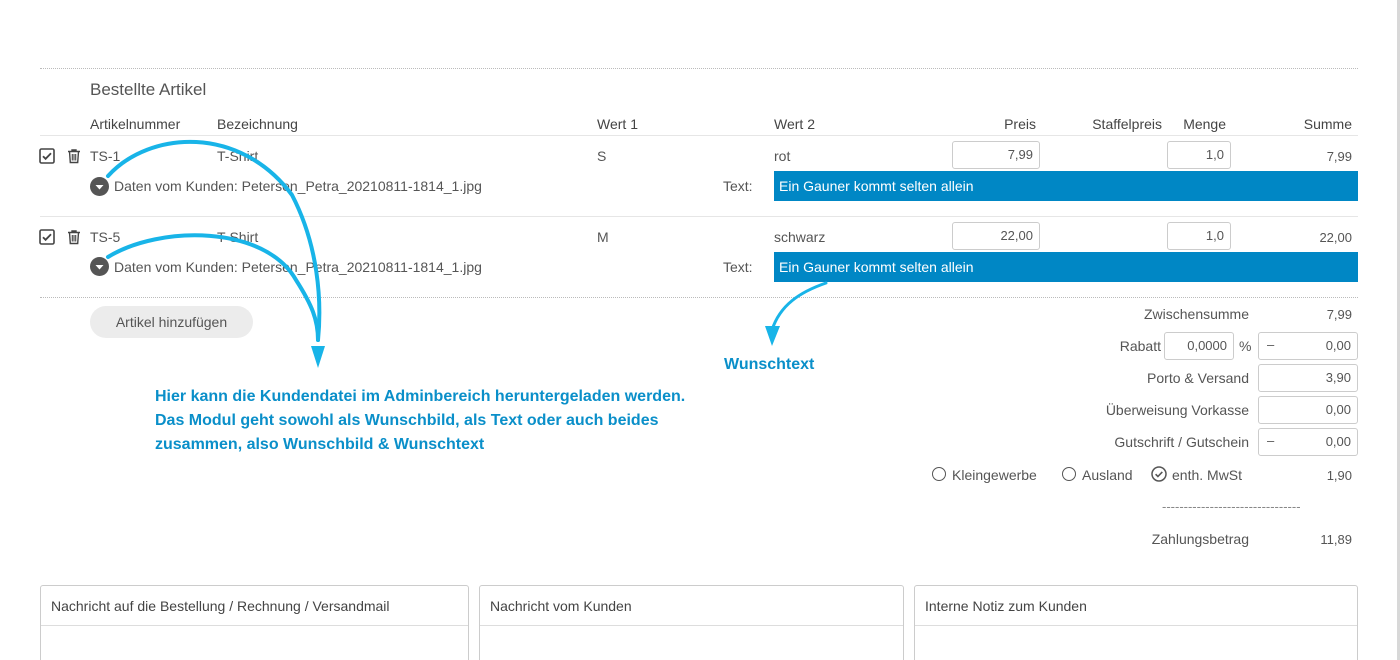  Describe the element at coordinates (996, 155) in the screenshot. I see `price-input: 7,99` at that location.